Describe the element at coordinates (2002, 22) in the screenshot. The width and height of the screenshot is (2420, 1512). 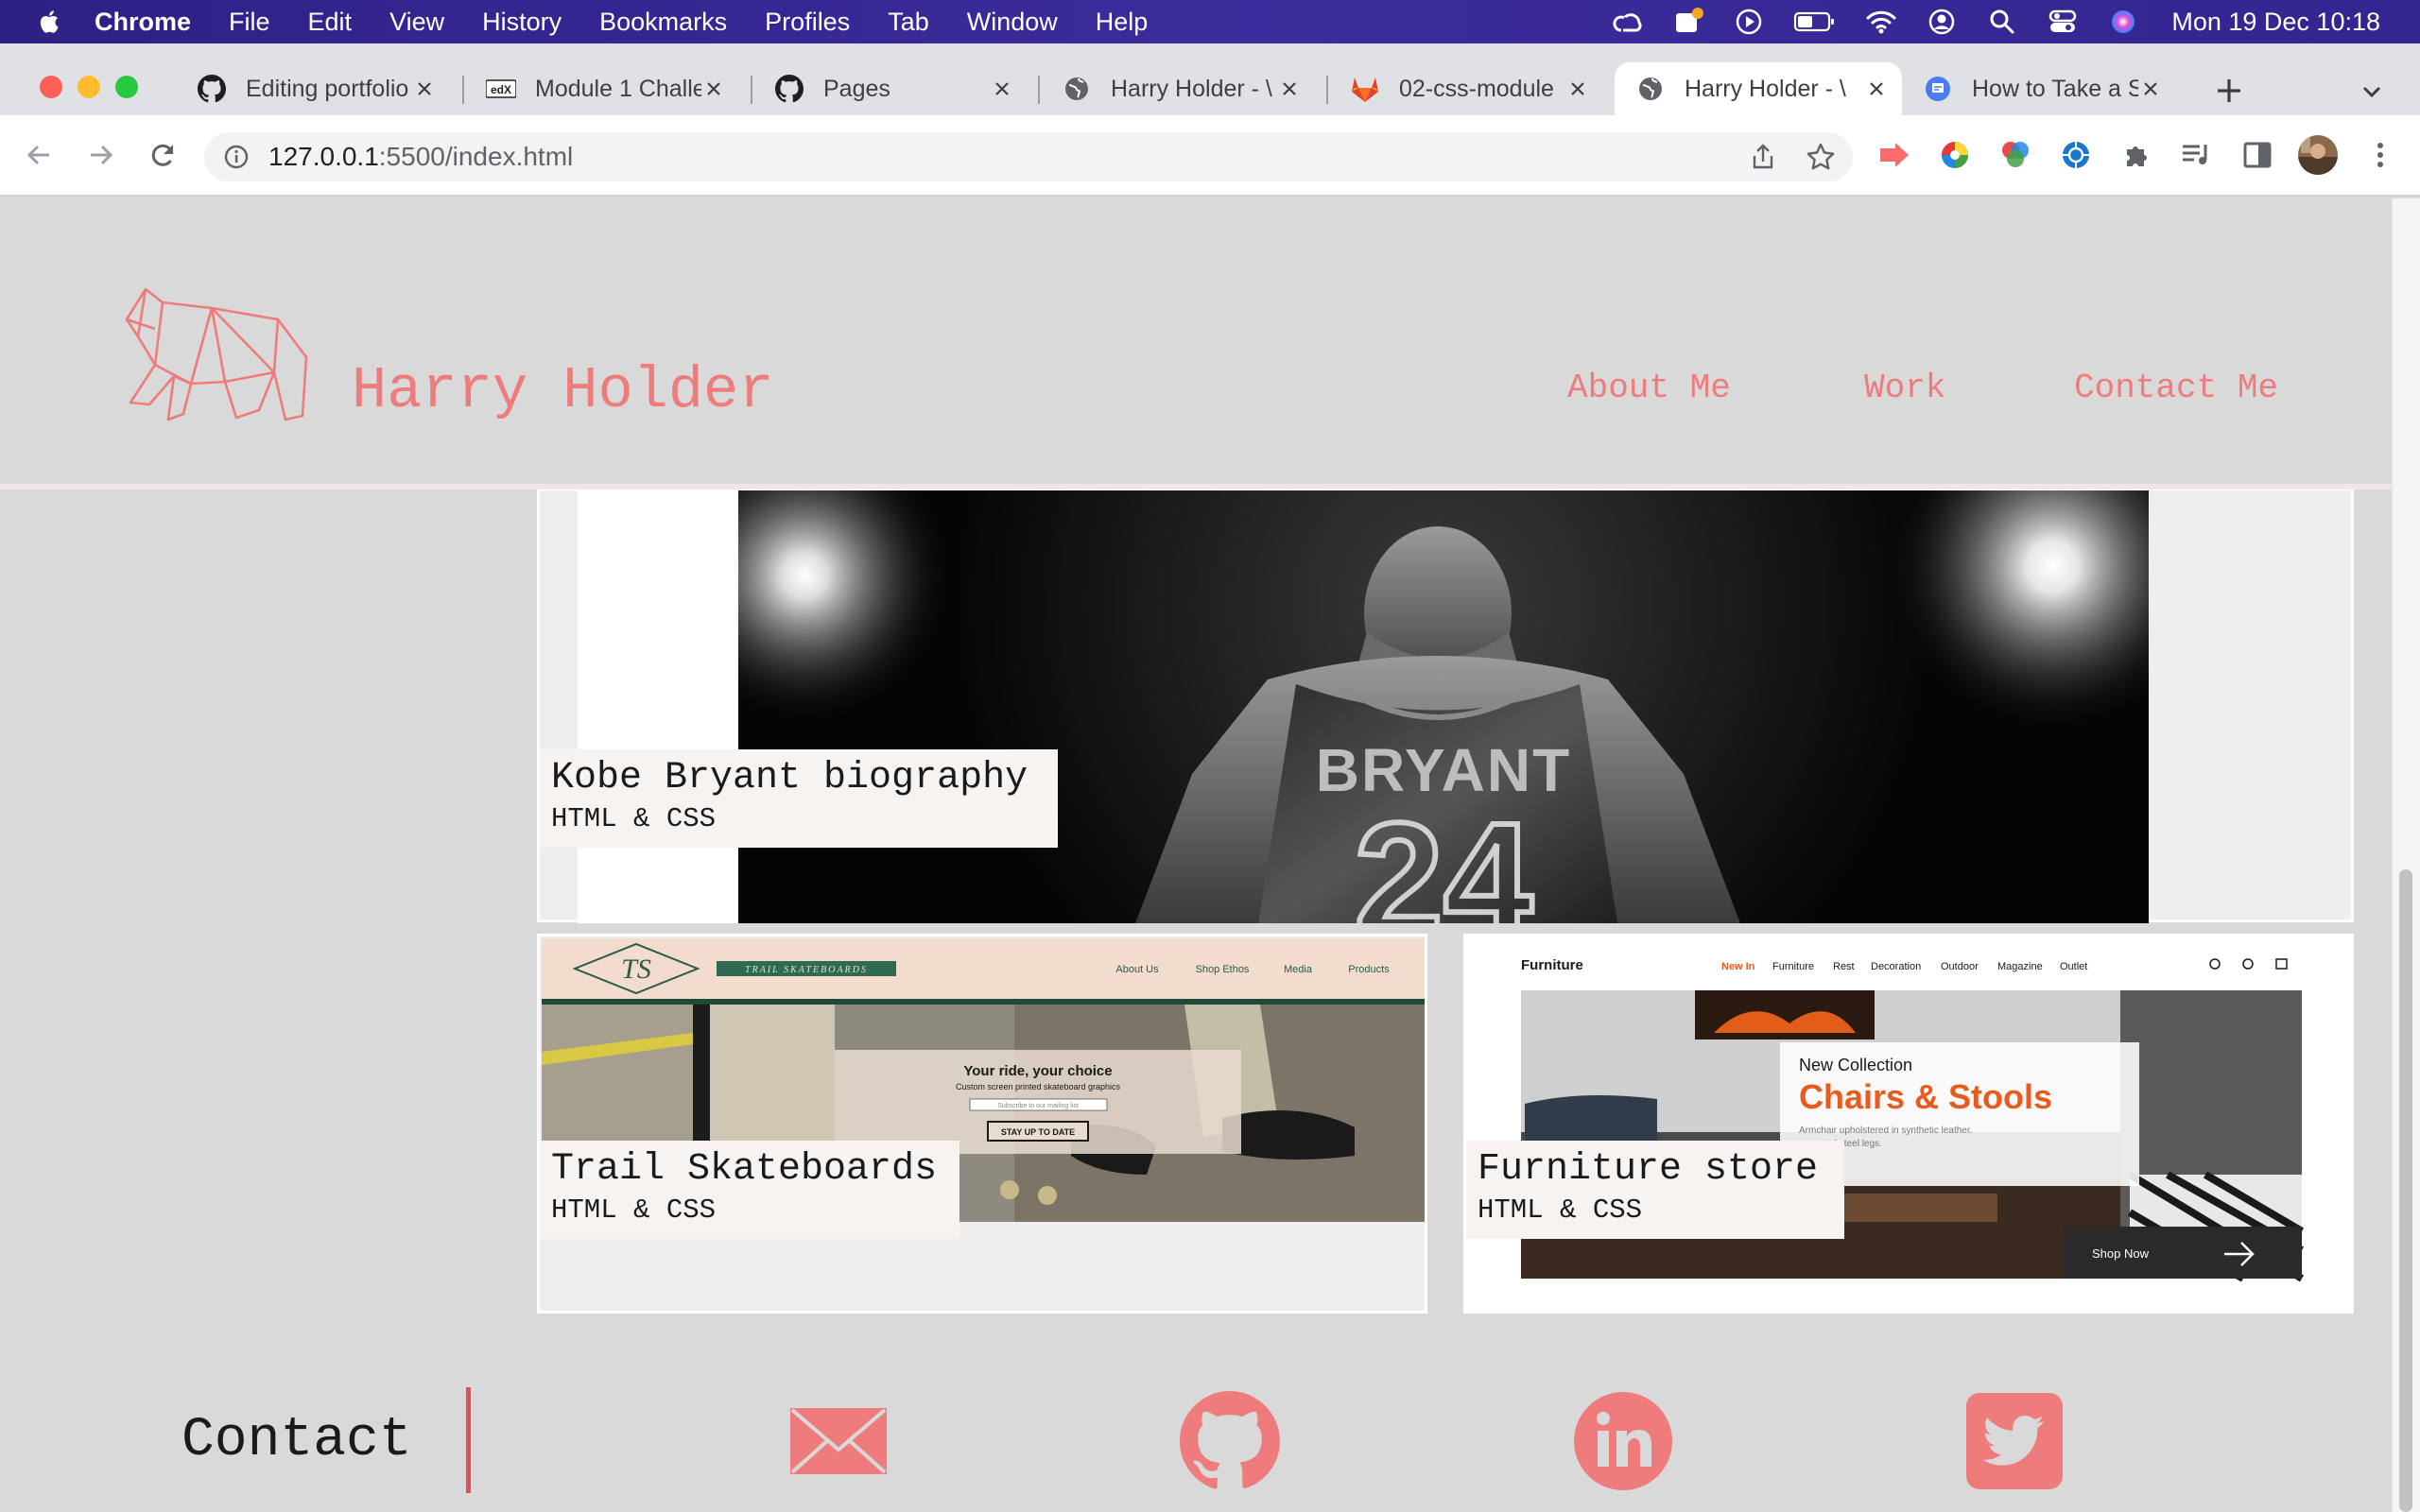
I see `spotlight-icon` at that location.